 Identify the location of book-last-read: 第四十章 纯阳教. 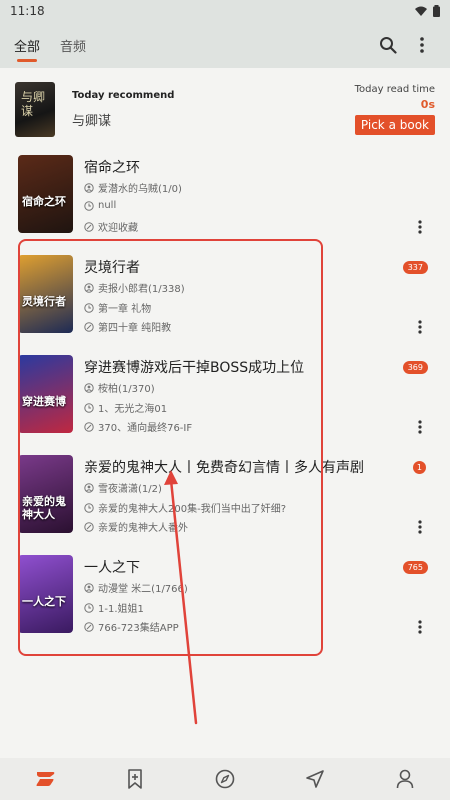
(127, 326).